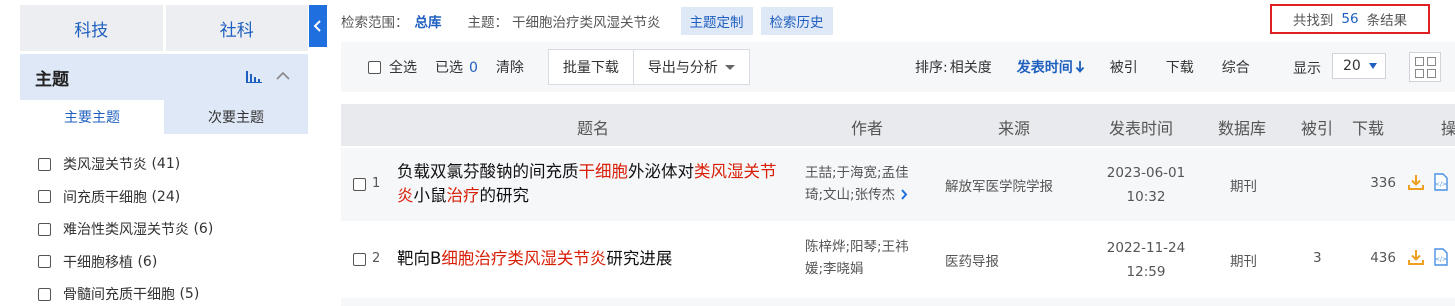 The image size is (1455, 306). I want to click on sort-relevance: 相关度, so click(971, 67).